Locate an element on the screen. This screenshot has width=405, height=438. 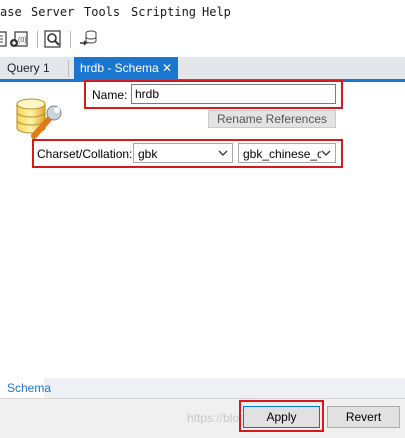
tab-schema: Schema is located at coordinates (25, 388).